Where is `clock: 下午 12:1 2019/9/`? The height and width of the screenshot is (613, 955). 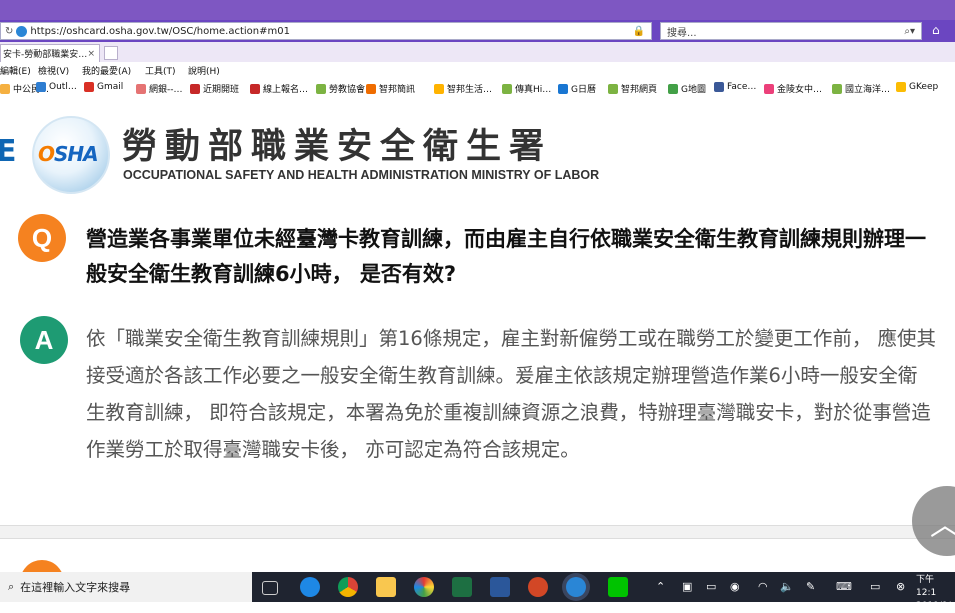 clock: 下午 12:1 2019/9/ is located at coordinates (935, 593).